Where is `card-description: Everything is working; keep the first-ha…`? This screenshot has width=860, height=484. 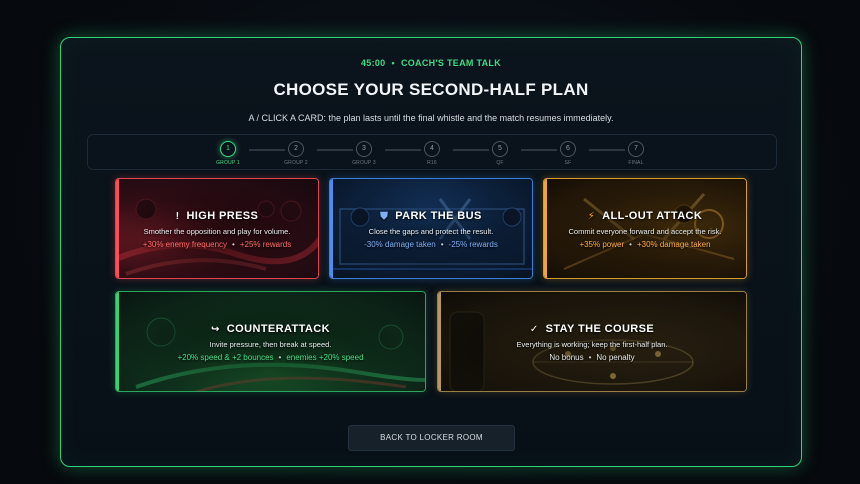 card-description: Everything is working; keep the first-ha… is located at coordinates (592, 344).